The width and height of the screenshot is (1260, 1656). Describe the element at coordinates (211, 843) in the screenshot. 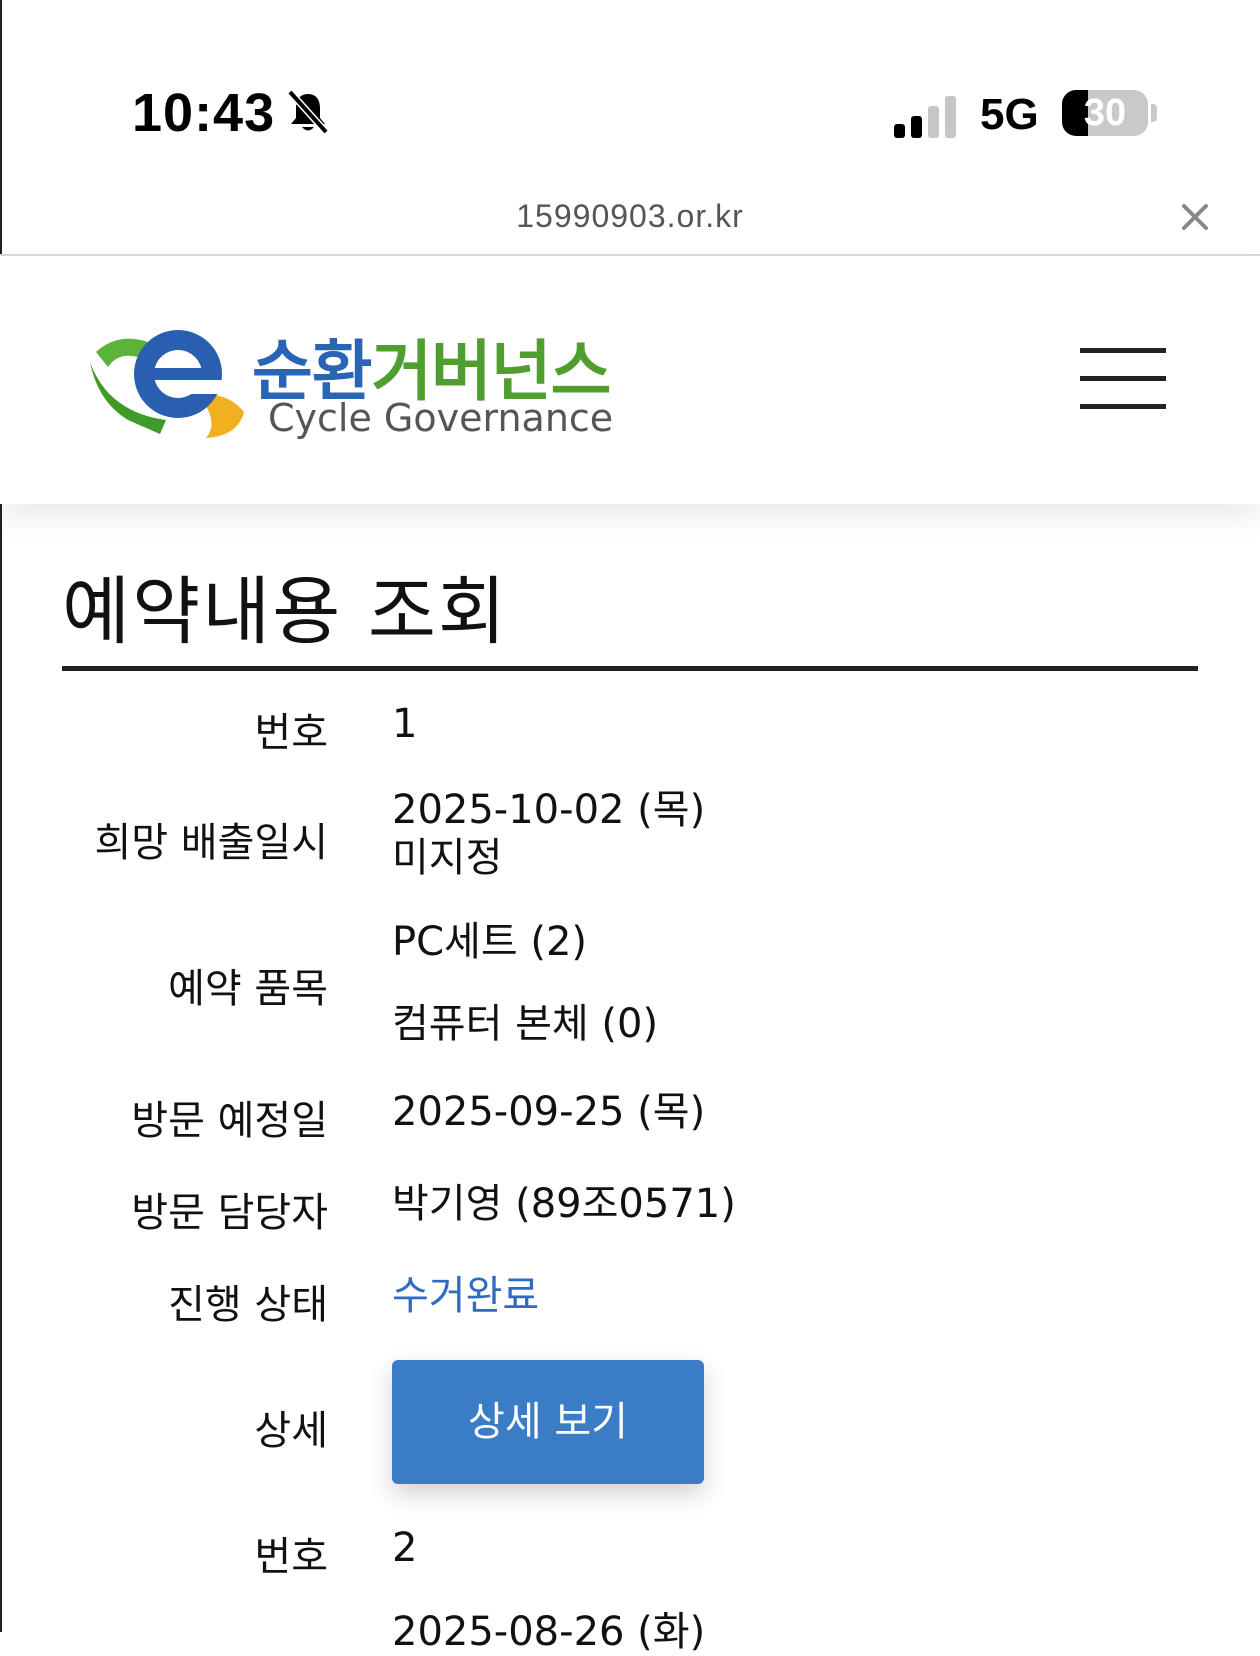

I see `desired-date-label: 희망 배출일시` at that location.